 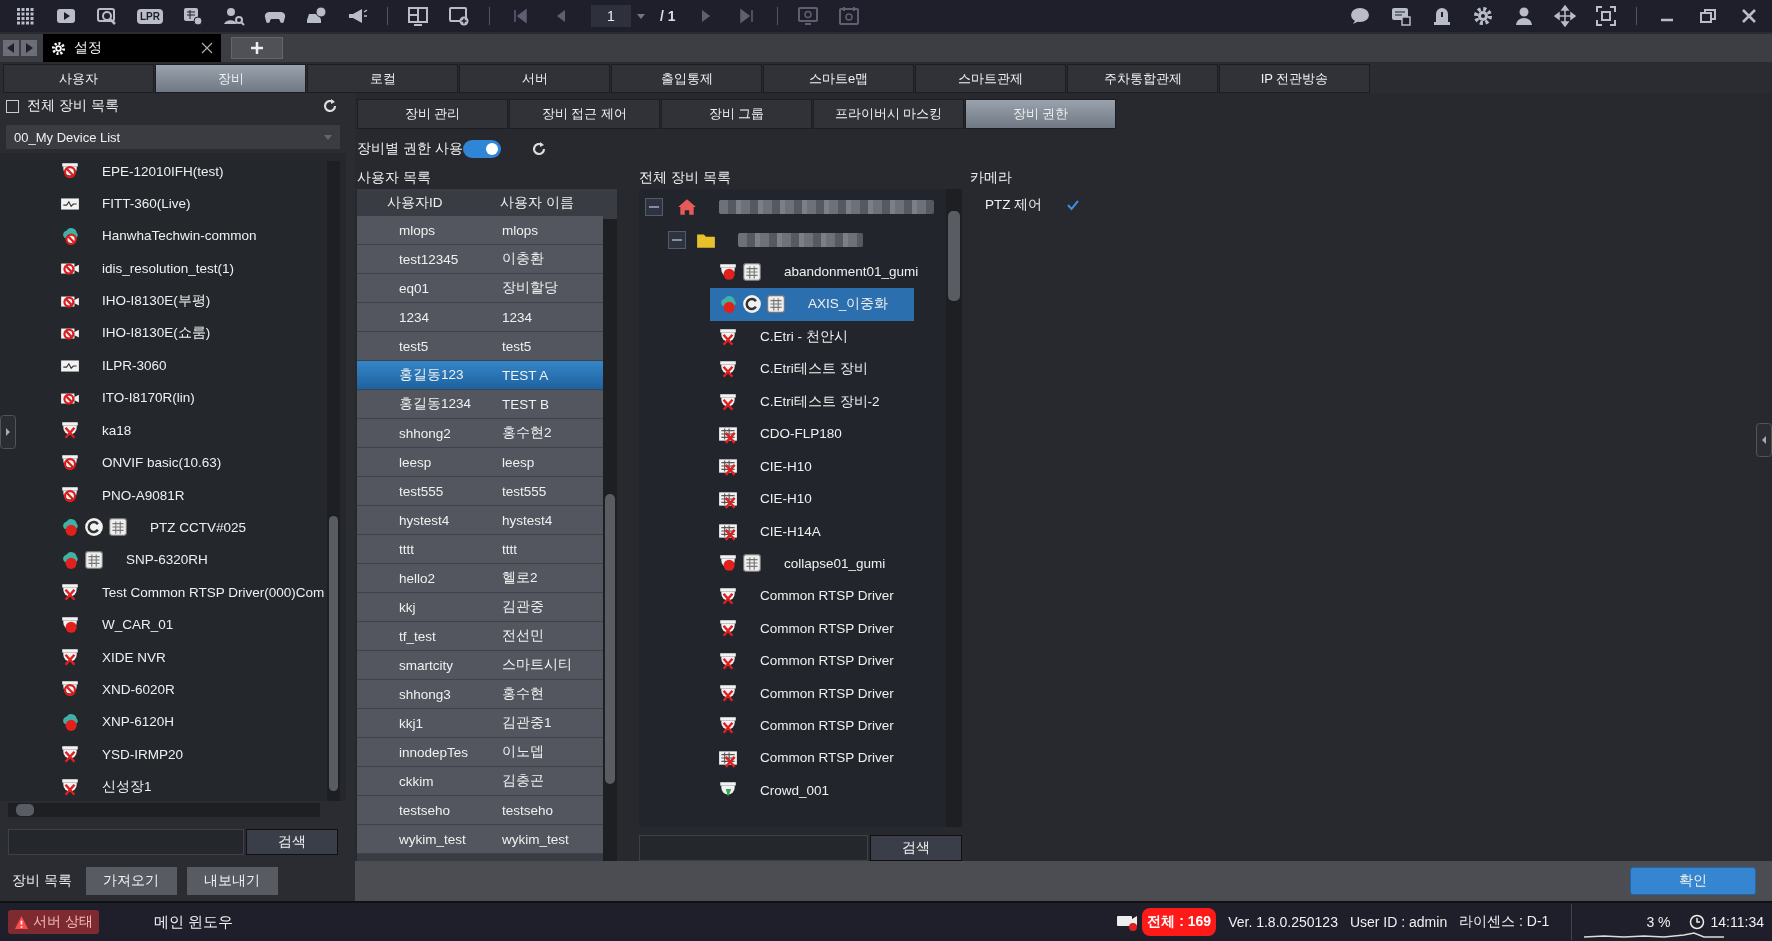 What do you see at coordinates (641, 16) in the screenshot?
I see `caret-icon` at bounding box center [641, 16].